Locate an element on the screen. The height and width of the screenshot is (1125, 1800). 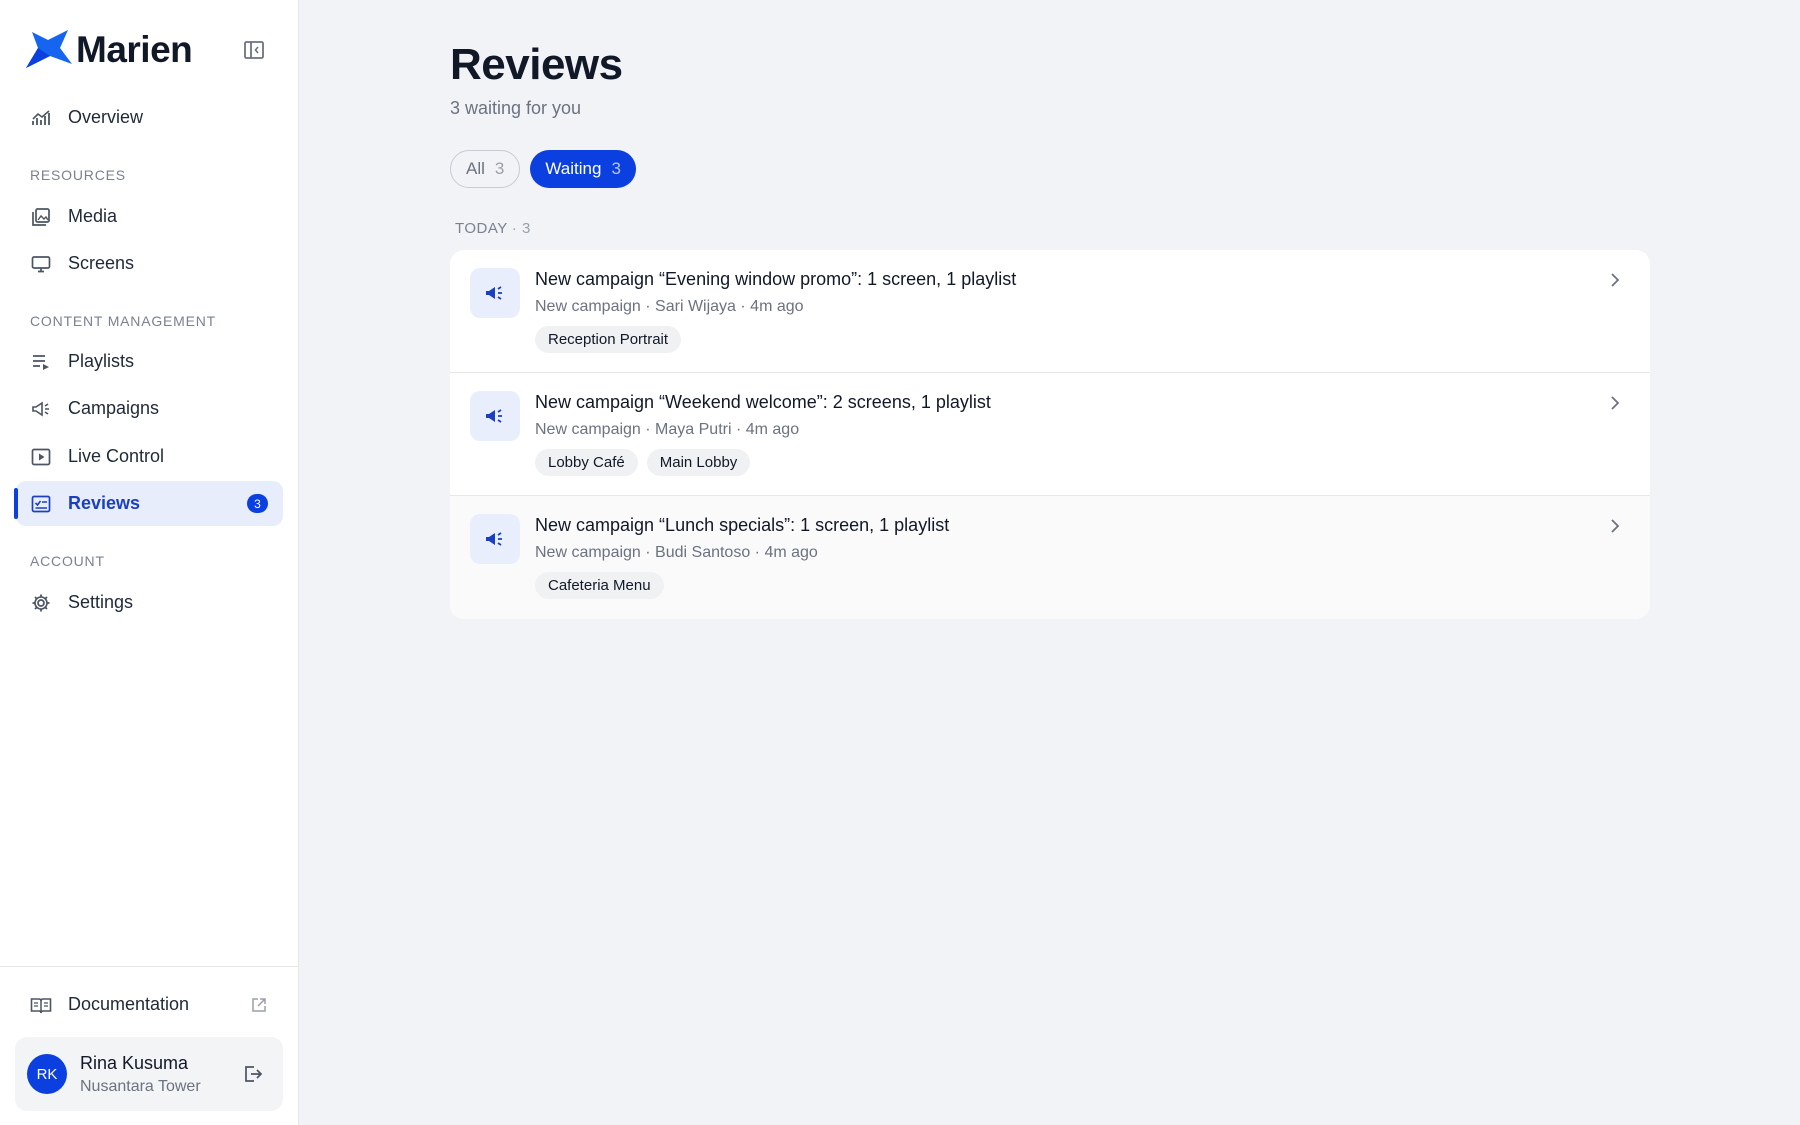
filter-chips: All 3 Waiting 3 is located at coordinates (543, 169).